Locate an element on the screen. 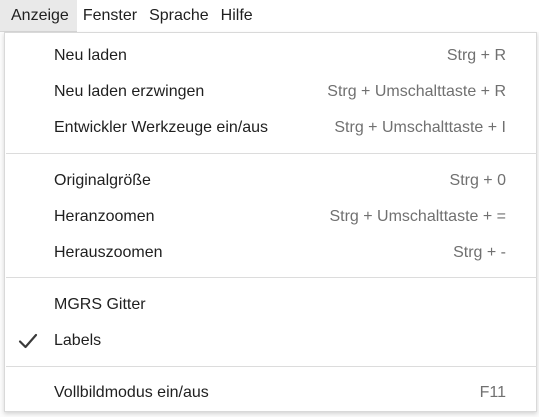 This screenshot has height=417, width=539. menu-item-label: Neu laden erzwingen is located at coordinates (129, 91).